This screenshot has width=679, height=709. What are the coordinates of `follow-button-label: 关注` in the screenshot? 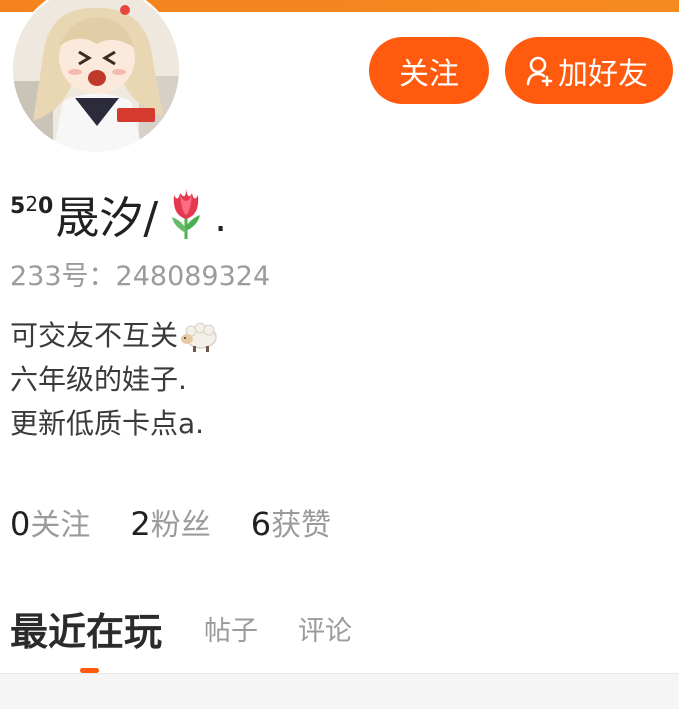 It's located at (429, 74).